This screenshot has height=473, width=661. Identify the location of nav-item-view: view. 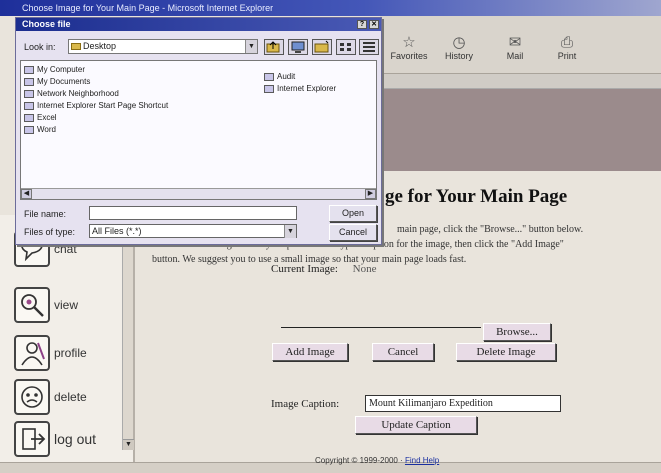
(69, 305).